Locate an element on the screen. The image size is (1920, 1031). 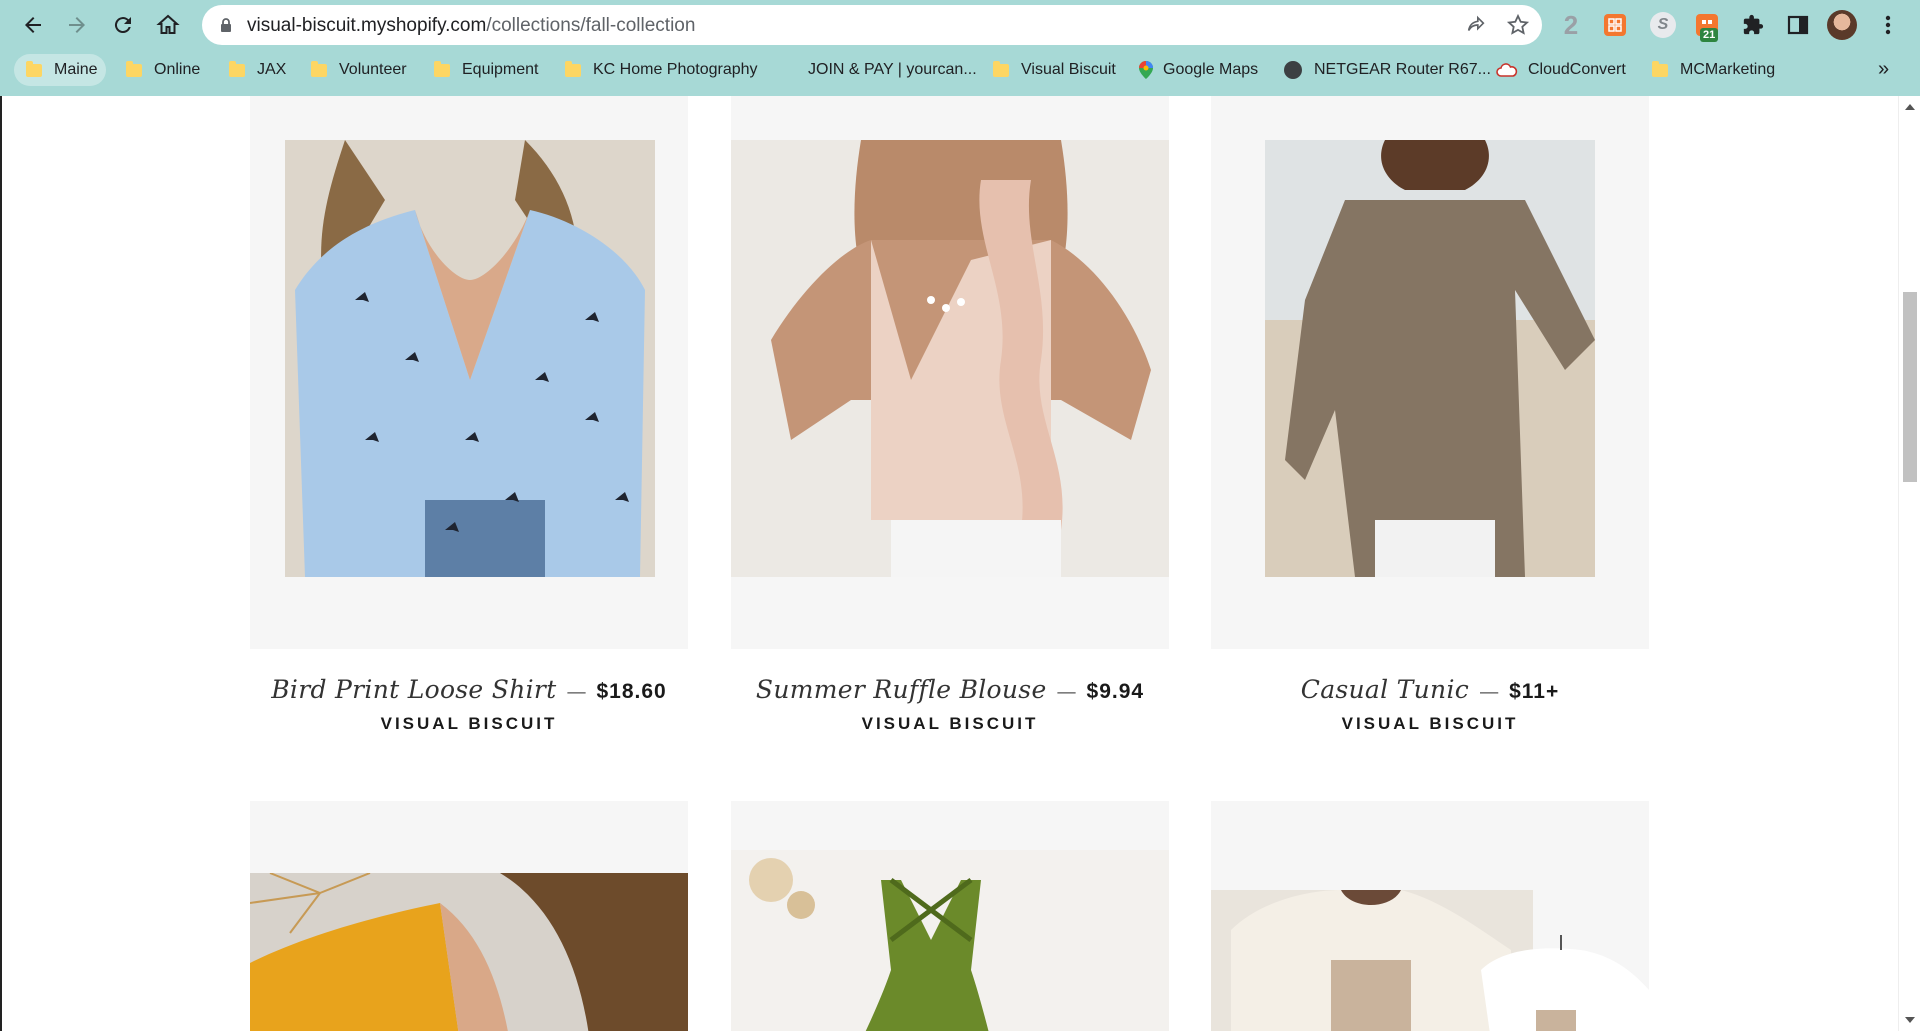
bookmark-mcmarketing: MCMarketing is located at coordinates (1713, 70).